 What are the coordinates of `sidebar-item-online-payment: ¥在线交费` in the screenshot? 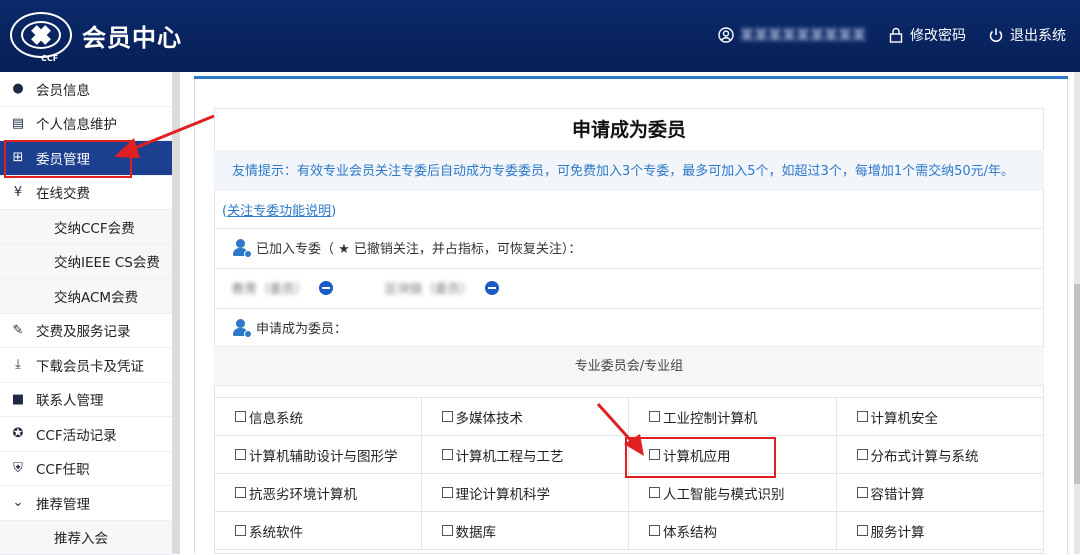 It's located at (86, 193).